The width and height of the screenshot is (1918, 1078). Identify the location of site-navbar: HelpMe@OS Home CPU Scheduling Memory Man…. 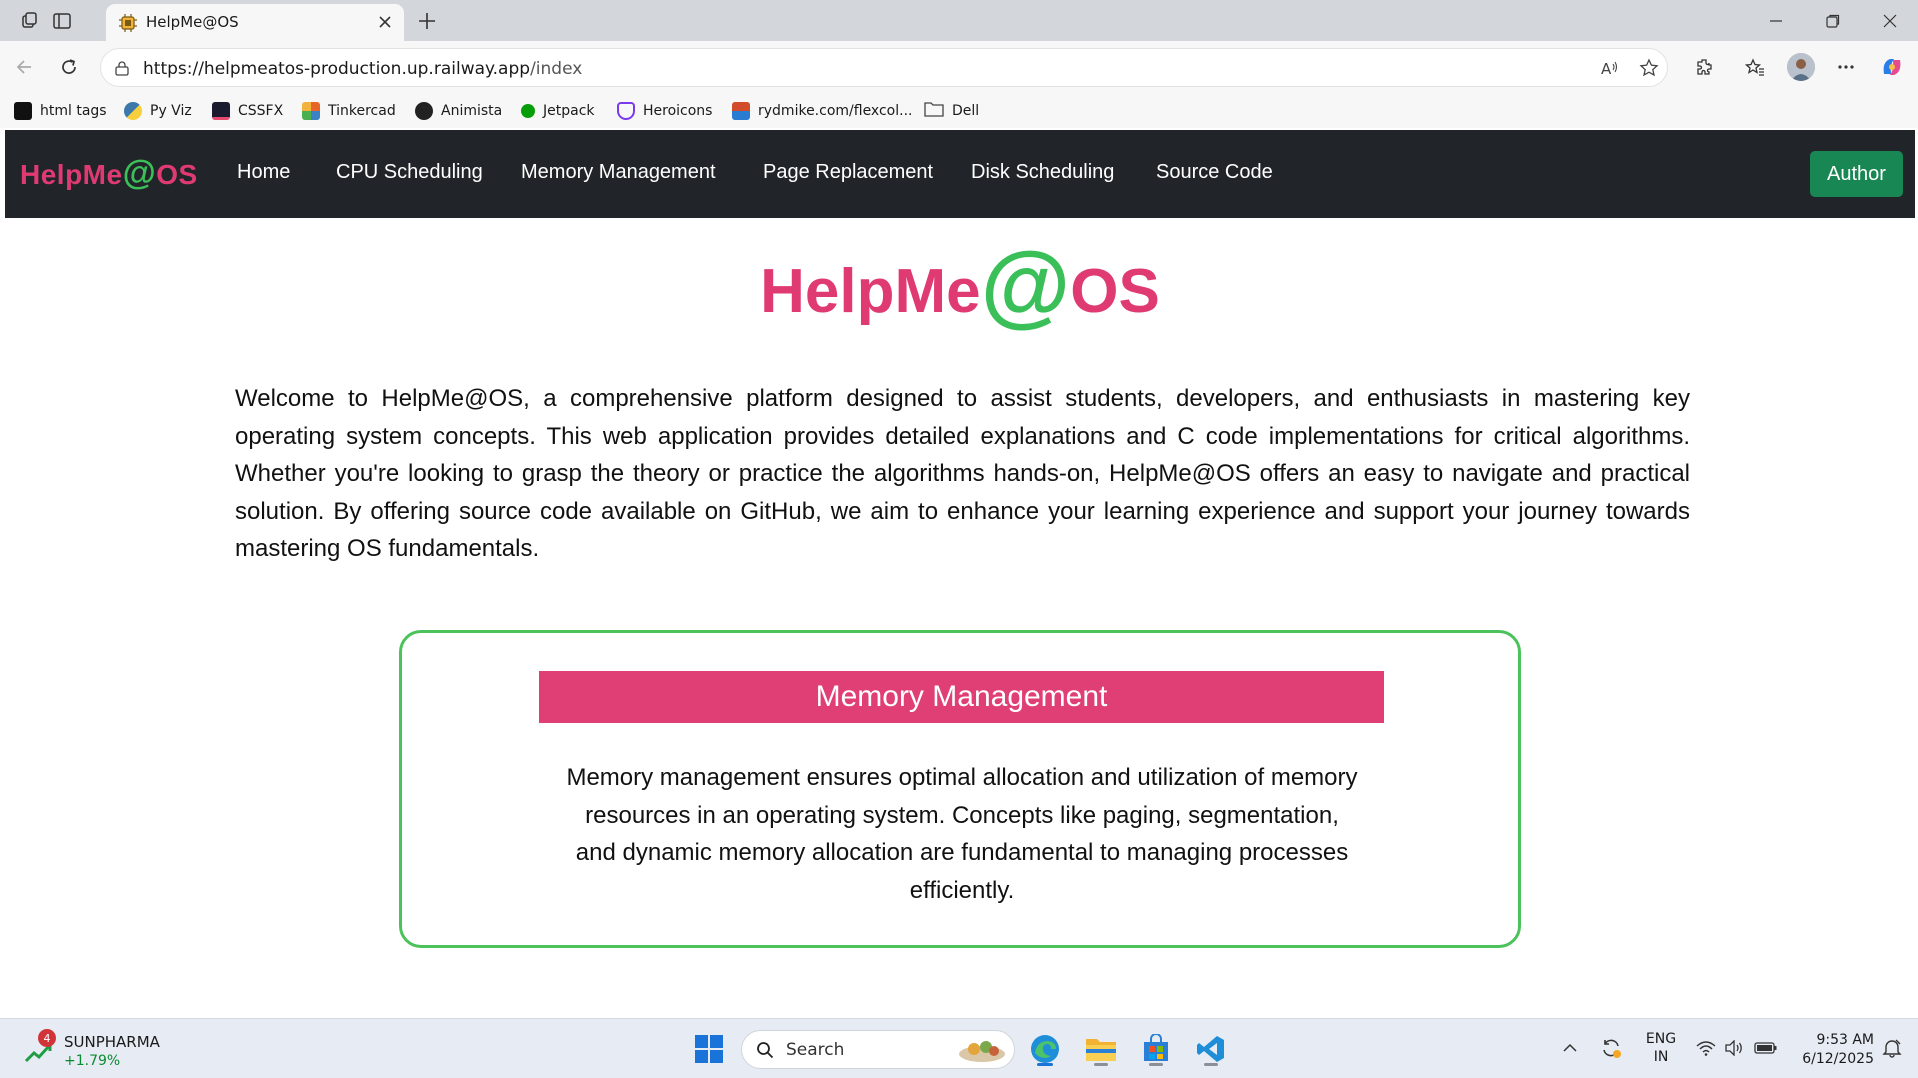
(960, 174).